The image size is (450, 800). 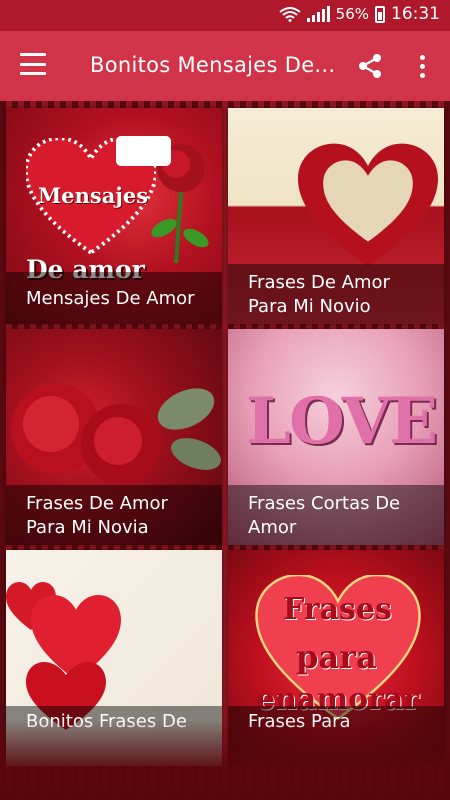 I want to click on status-bar: 56% 16:31, so click(x=225, y=15).